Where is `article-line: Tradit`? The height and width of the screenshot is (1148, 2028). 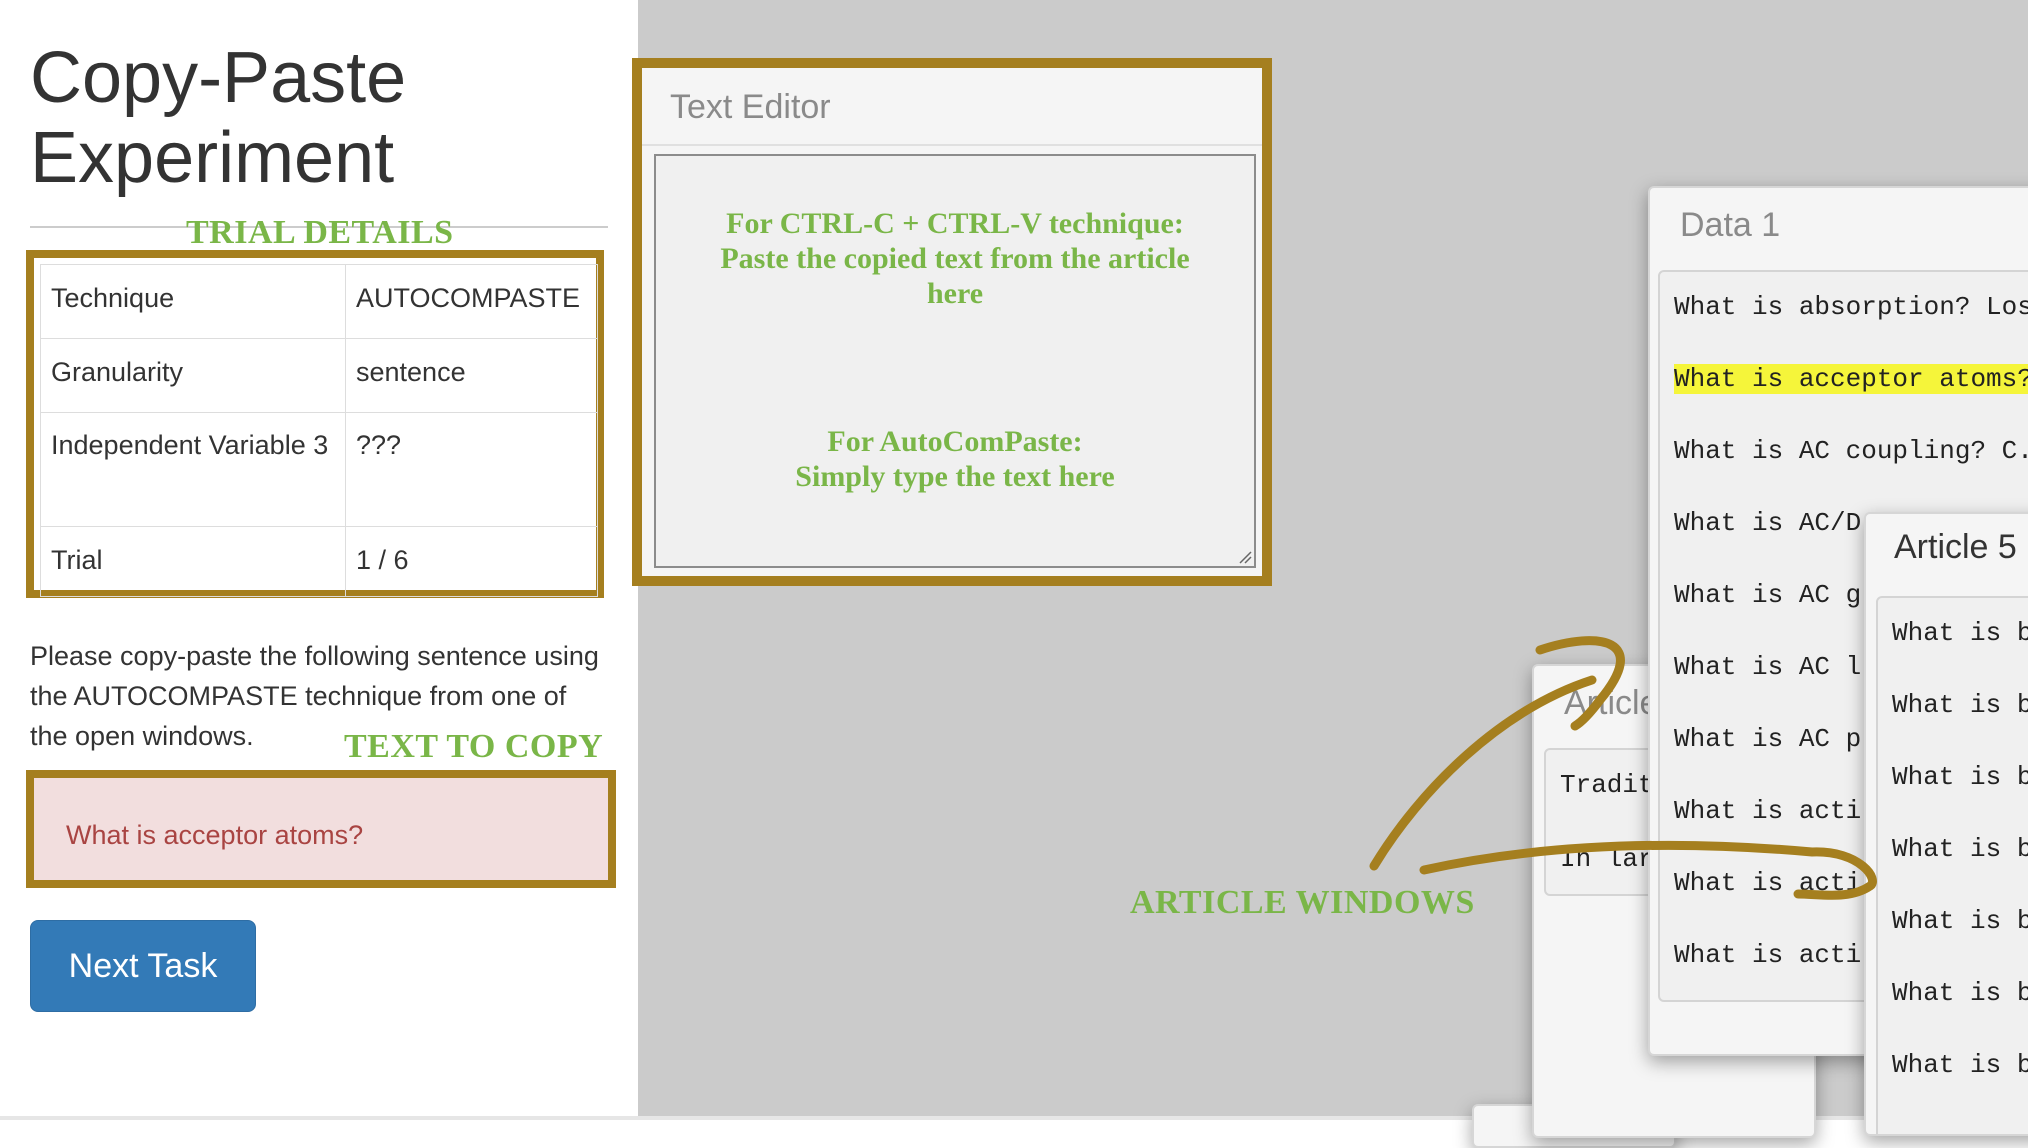 article-line: Tradit is located at coordinates (1607, 785).